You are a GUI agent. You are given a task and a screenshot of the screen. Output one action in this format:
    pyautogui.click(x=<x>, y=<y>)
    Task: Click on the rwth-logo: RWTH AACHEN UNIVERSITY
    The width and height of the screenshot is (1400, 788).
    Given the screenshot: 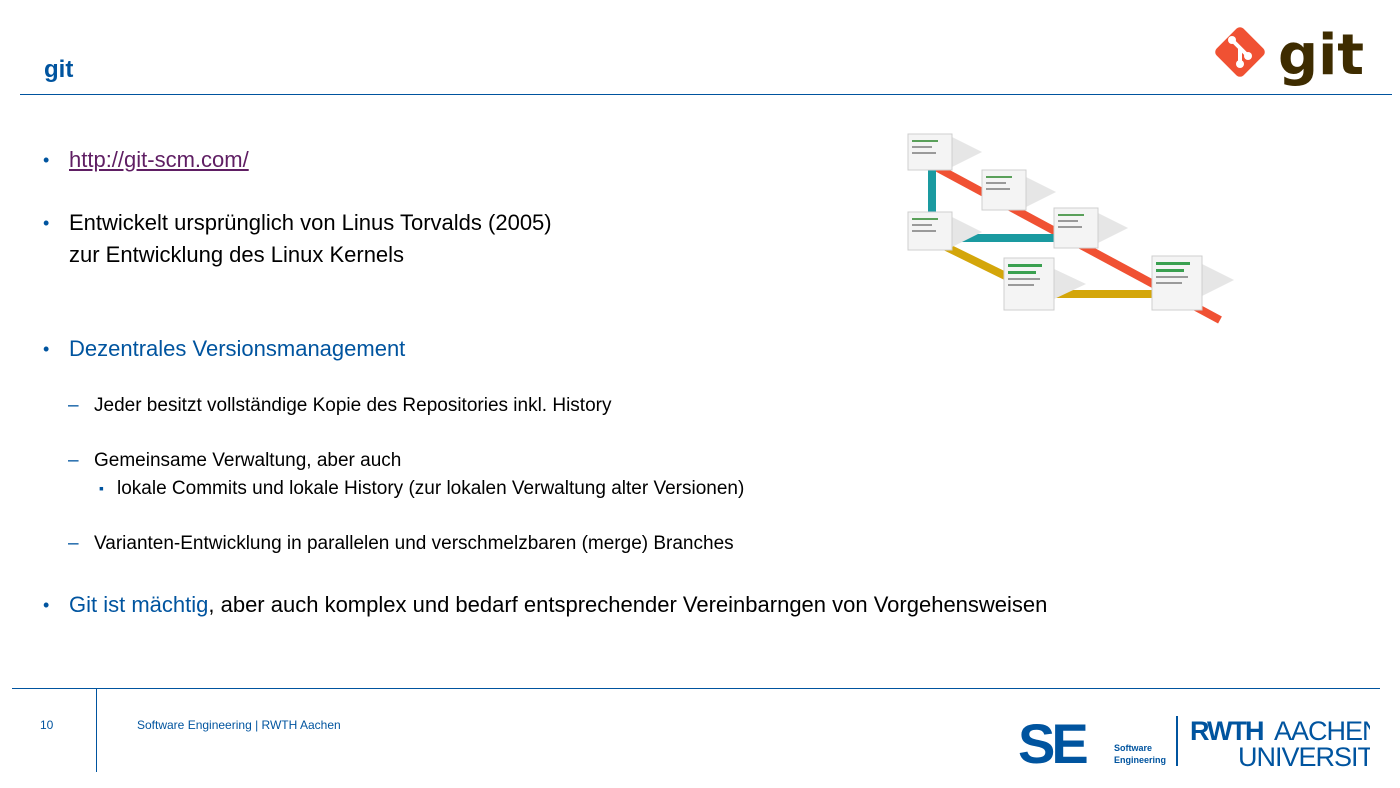 What is the action you would take?
    pyautogui.click(x=1280, y=742)
    